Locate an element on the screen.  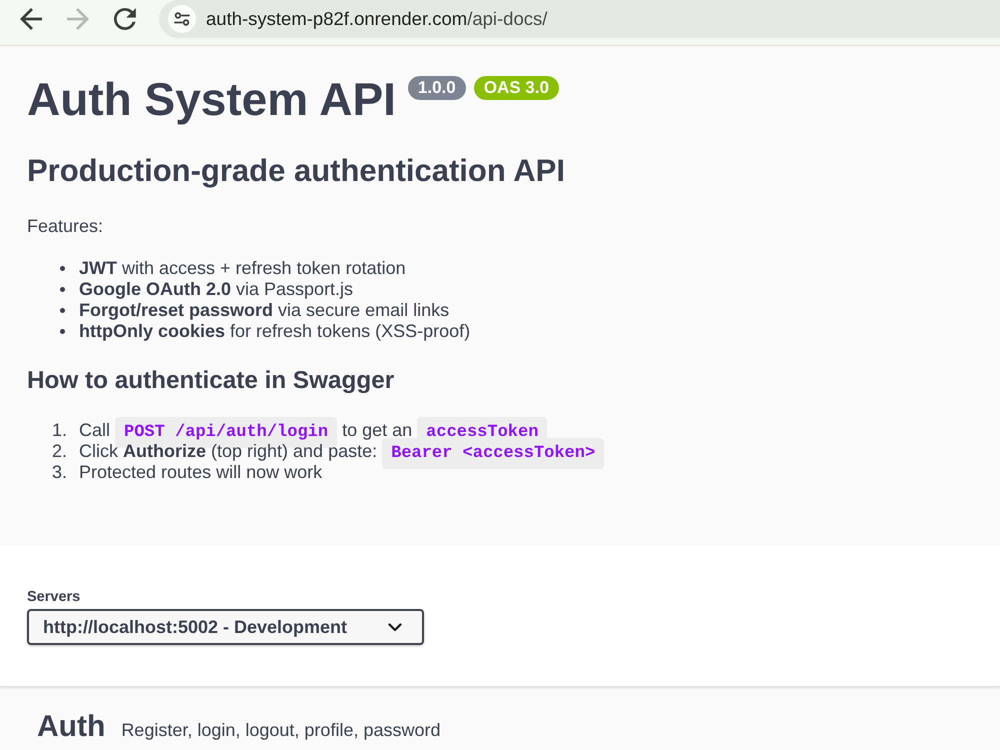
feature-text: JWT with access + refresh token rotation is located at coordinates (242, 268).